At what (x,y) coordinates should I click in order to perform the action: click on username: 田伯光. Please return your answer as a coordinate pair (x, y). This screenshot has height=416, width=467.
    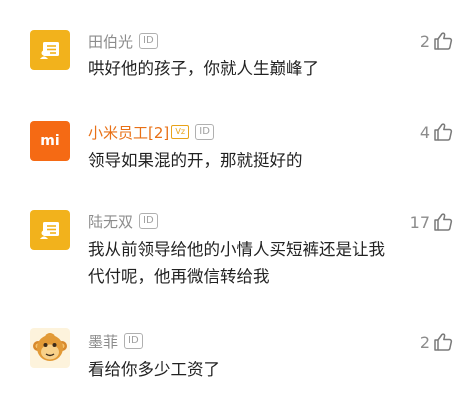
    Looking at the image, I should click on (110, 41).